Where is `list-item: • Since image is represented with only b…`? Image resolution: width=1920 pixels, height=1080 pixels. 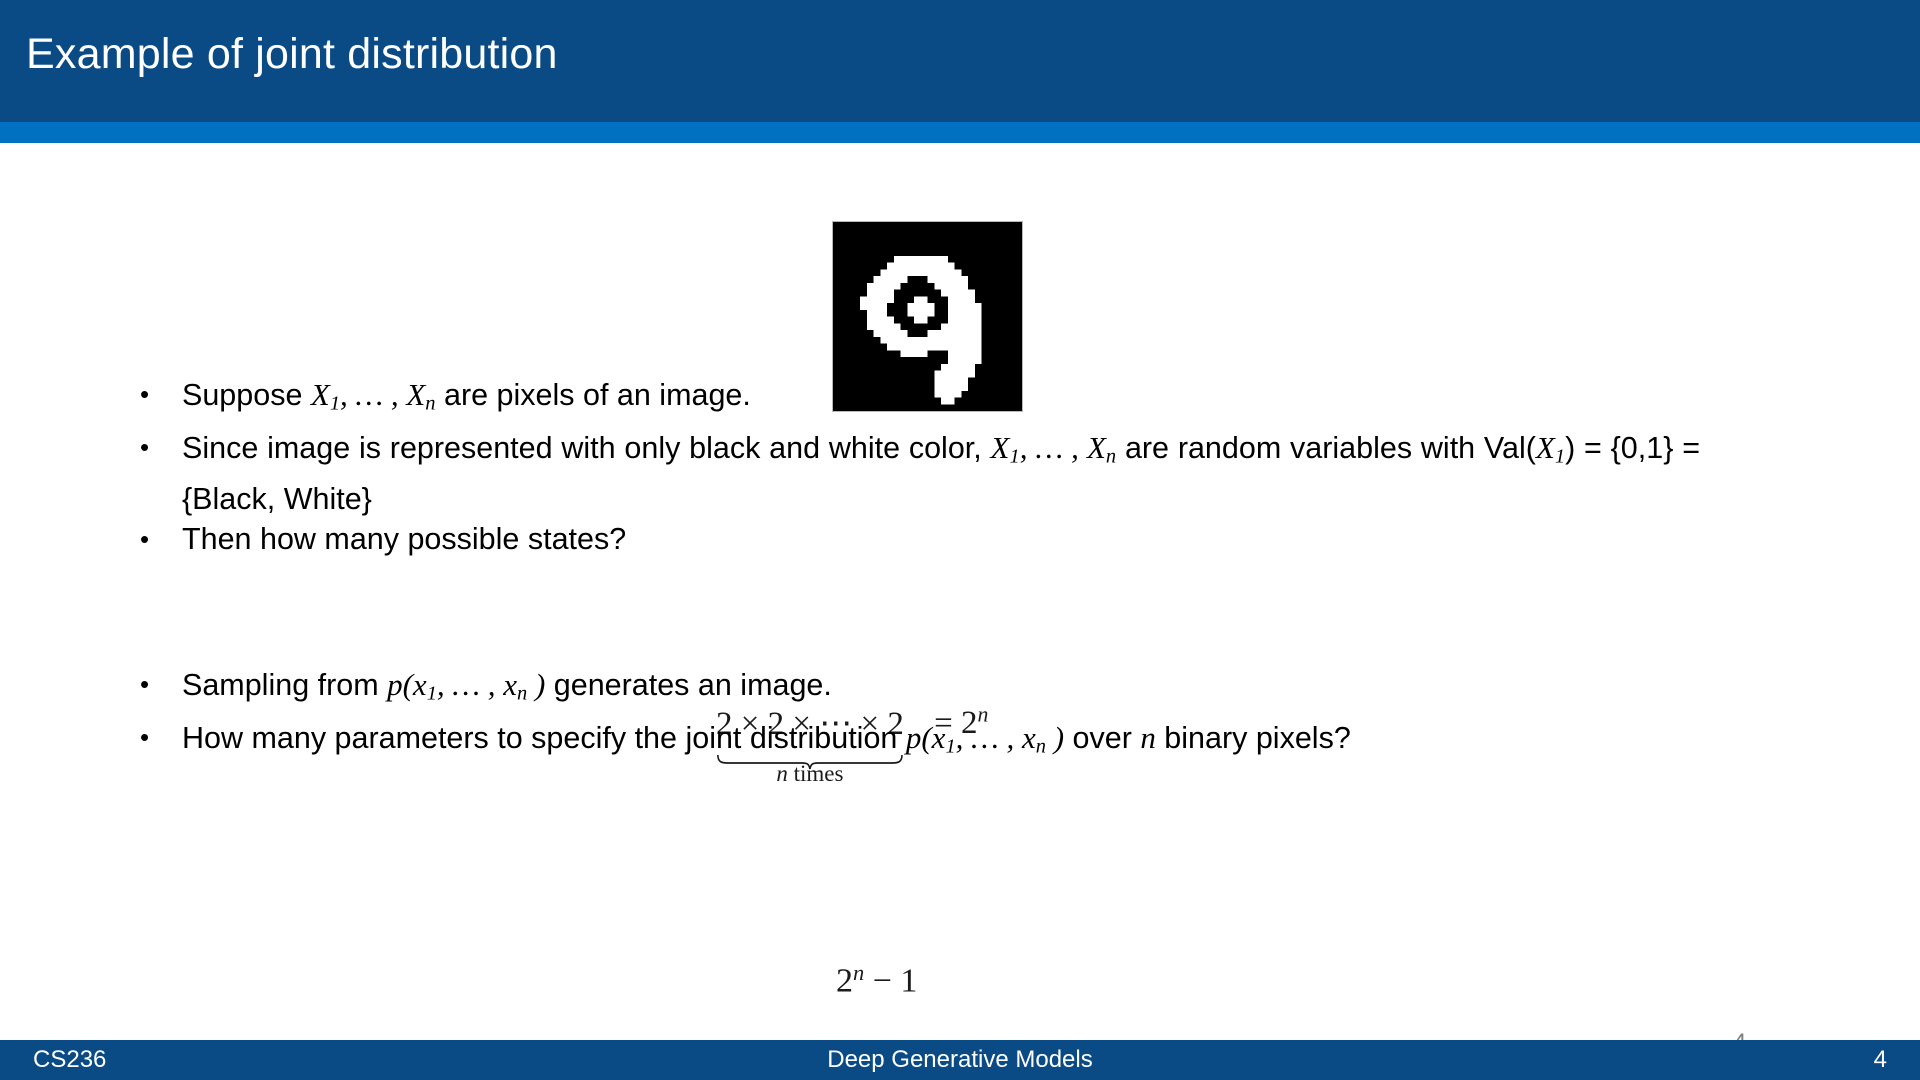
list-item: • Since image is represented with only b… is located at coordinates (920, 474).